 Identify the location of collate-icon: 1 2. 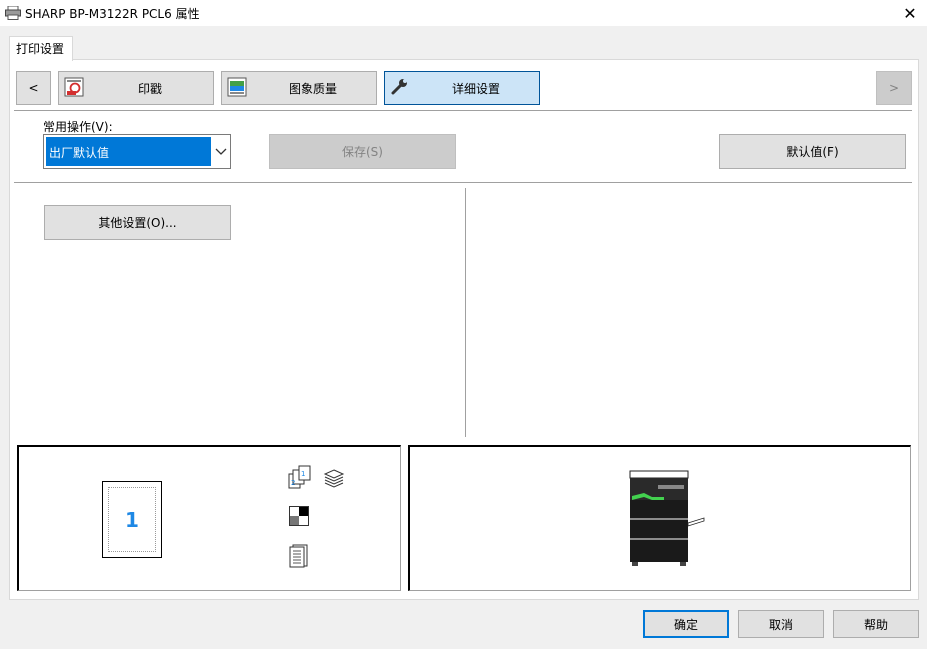
(299, 477).